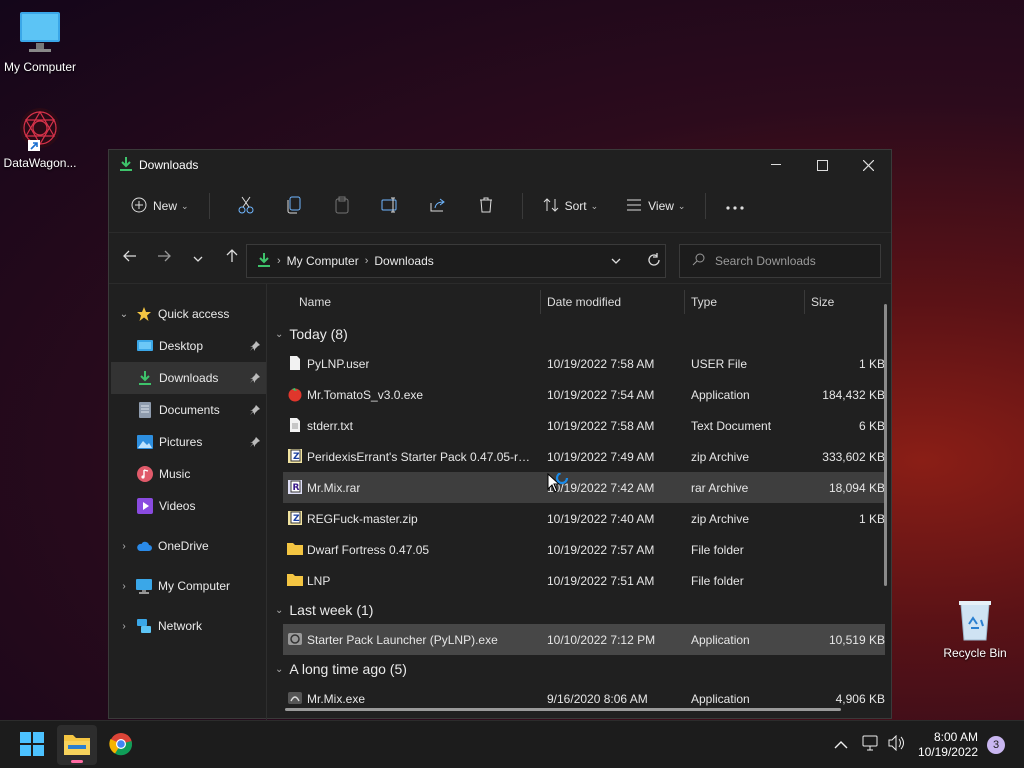  What do you see at coordinates (853, 457) in the screenshot?
I see `file-size: 333,602 KB` at bounding box center [853, 457].